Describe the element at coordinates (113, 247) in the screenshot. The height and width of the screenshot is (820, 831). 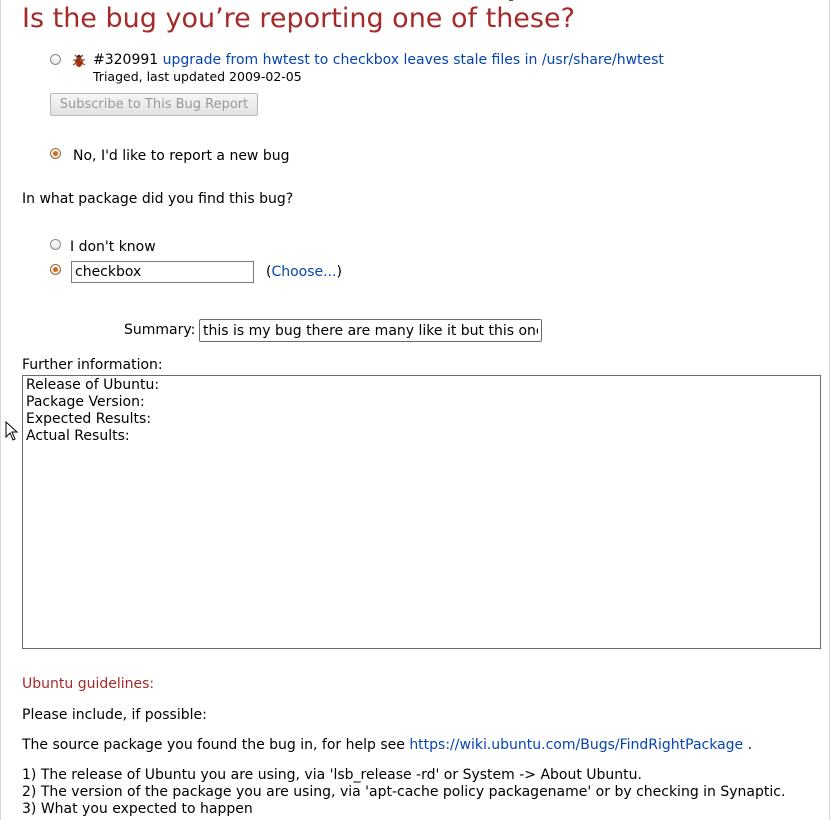
I see `dont-know-label: I don't know` at that location.